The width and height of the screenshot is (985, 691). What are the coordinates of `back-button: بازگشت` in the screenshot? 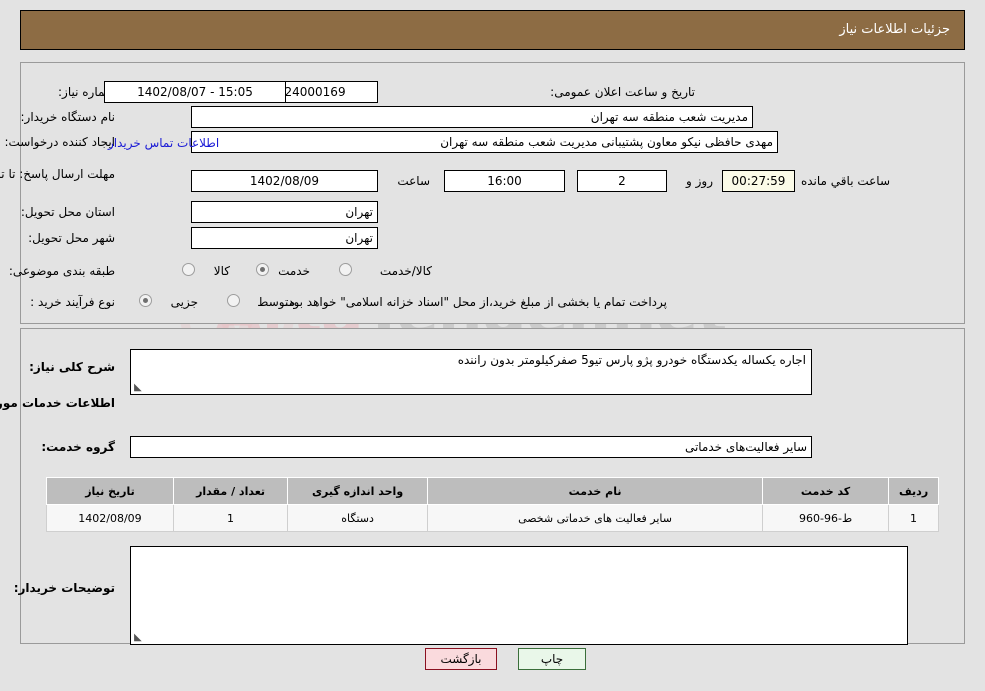 It's located at (461, 659).